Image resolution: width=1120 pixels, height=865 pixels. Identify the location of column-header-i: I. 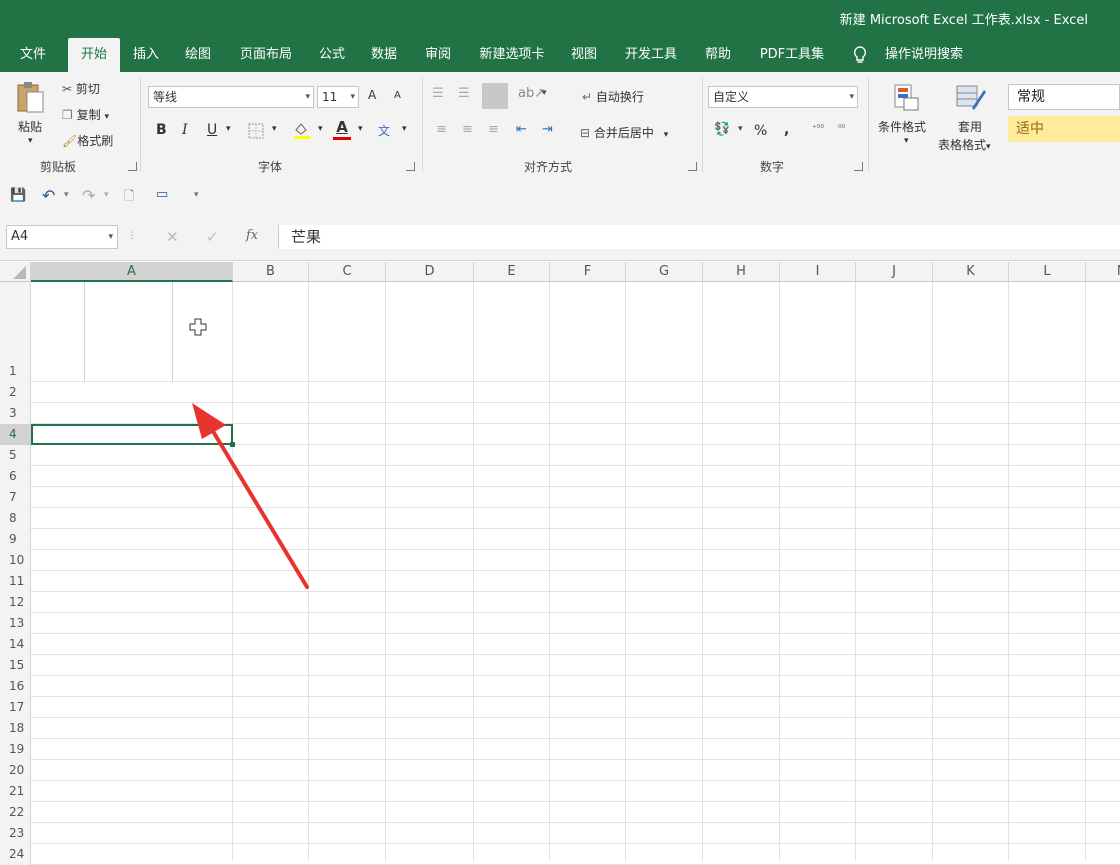
(818, 272).